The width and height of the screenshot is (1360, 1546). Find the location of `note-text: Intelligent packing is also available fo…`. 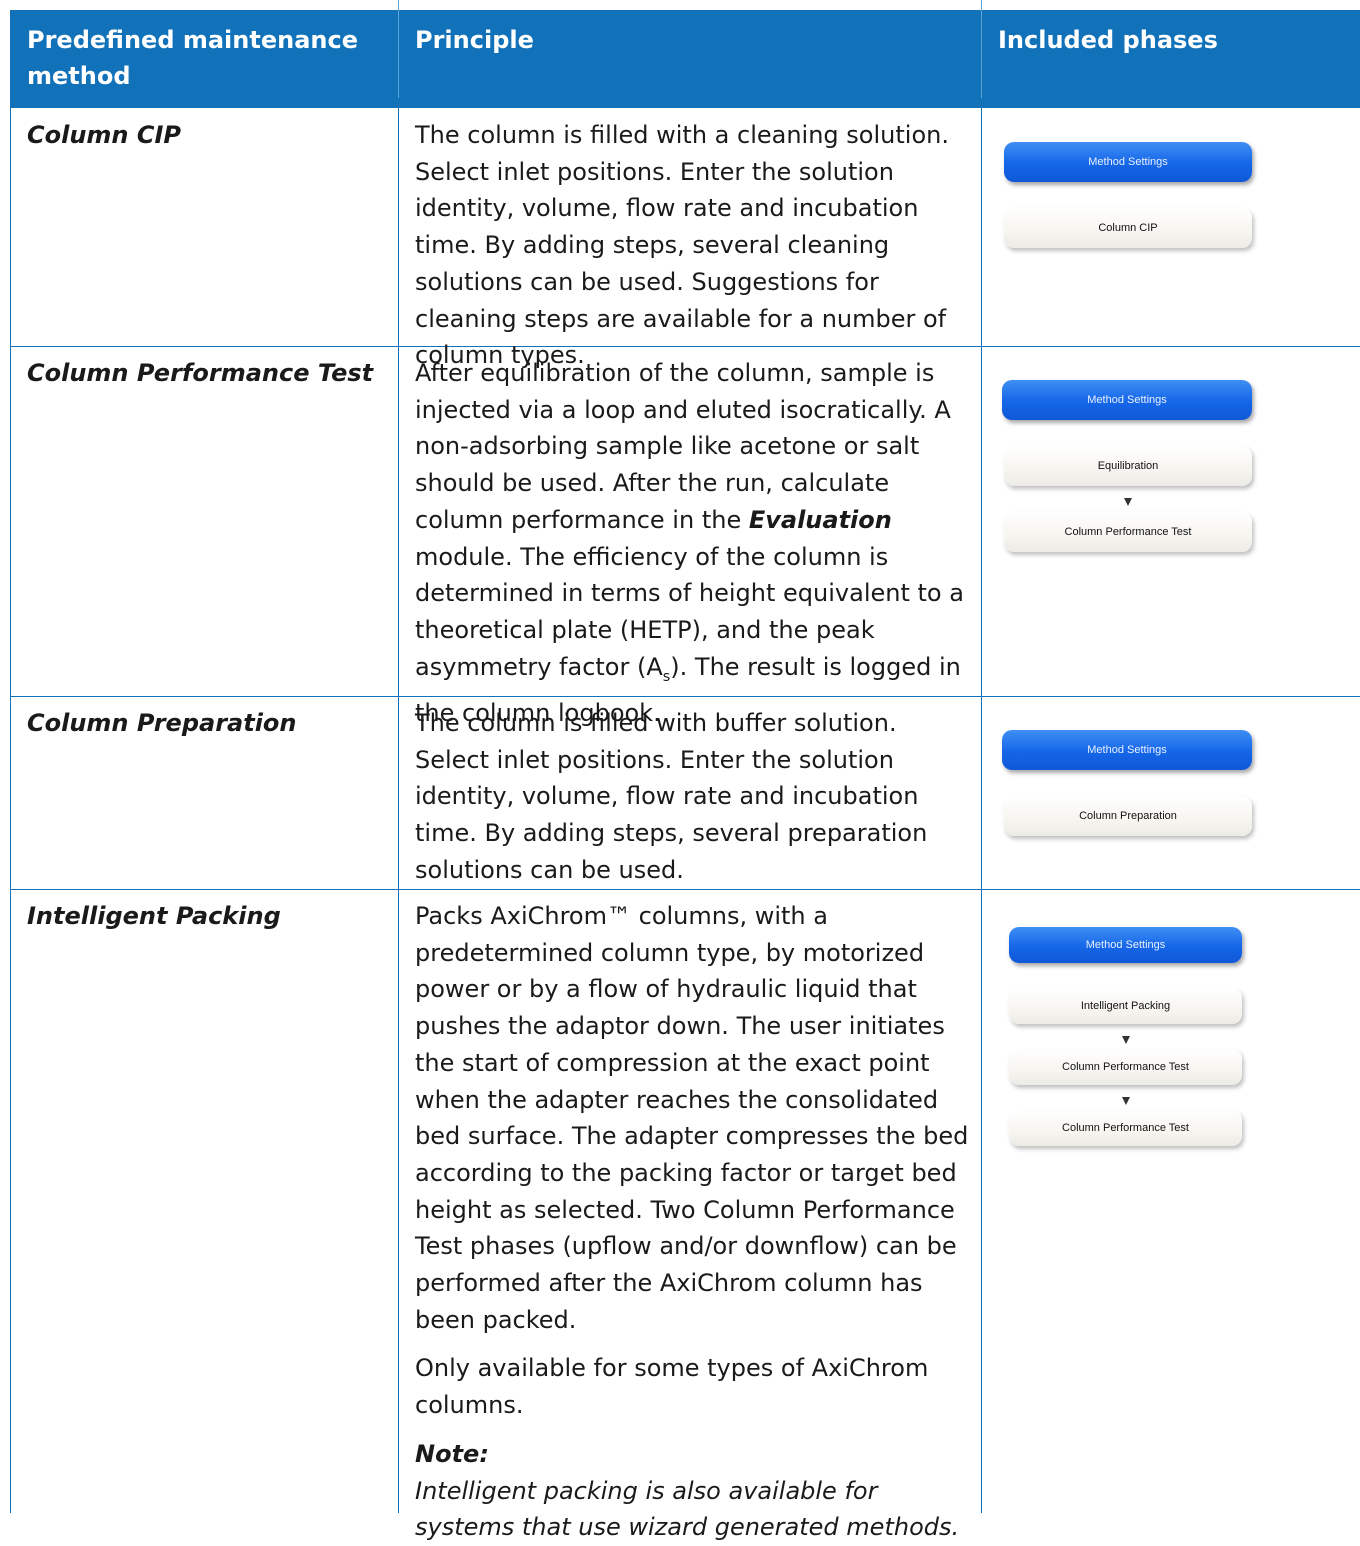

note-text: Intelligent packing is also available fo… is located at coordinates (687, 1509).